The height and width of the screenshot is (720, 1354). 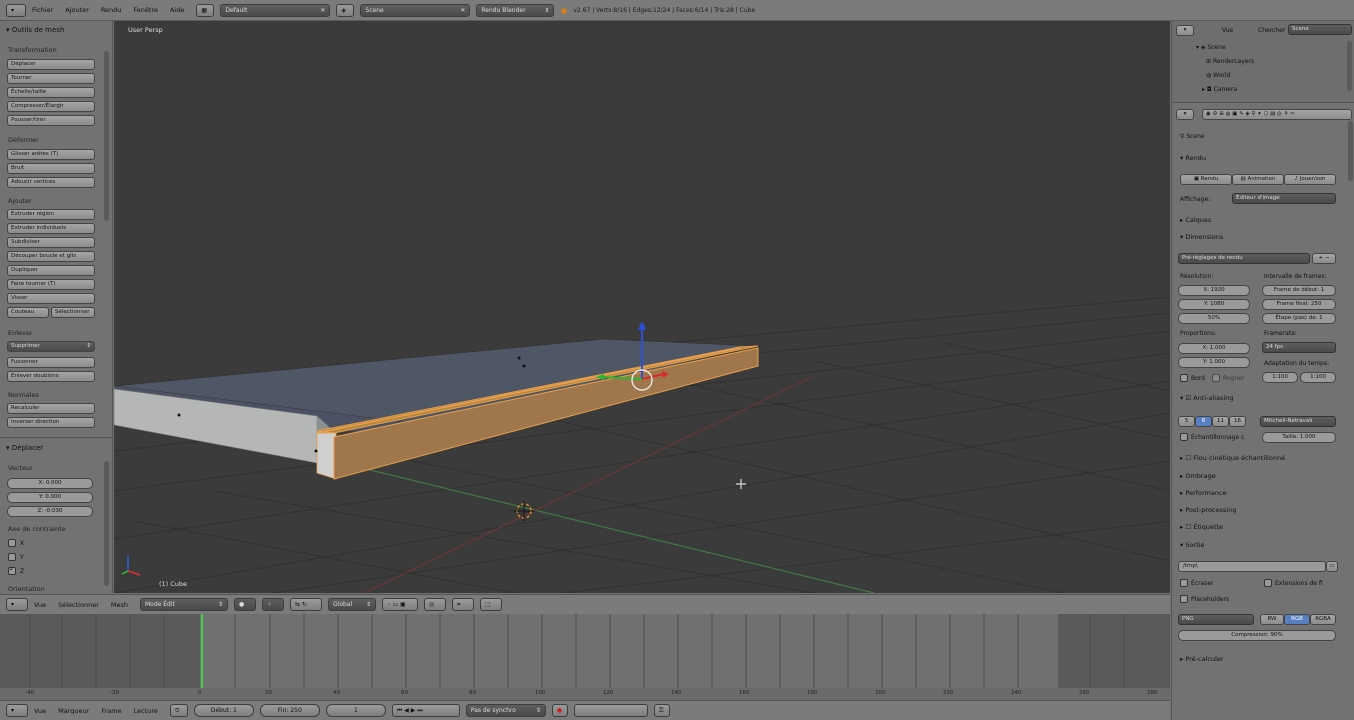 I want to click on time-remap-new-field: 1:100, so click(x=1318, y=377).